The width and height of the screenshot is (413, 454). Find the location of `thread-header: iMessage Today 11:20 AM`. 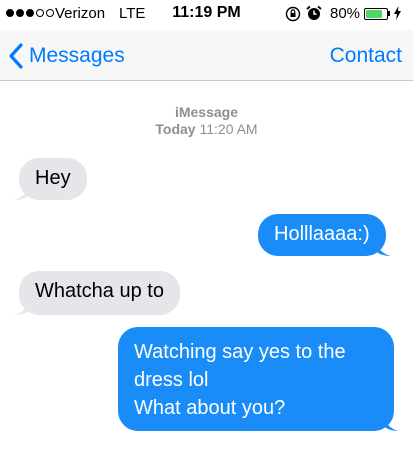

thread-header: iMessage Today 11:20 AM is located at coordinates (206, 121).